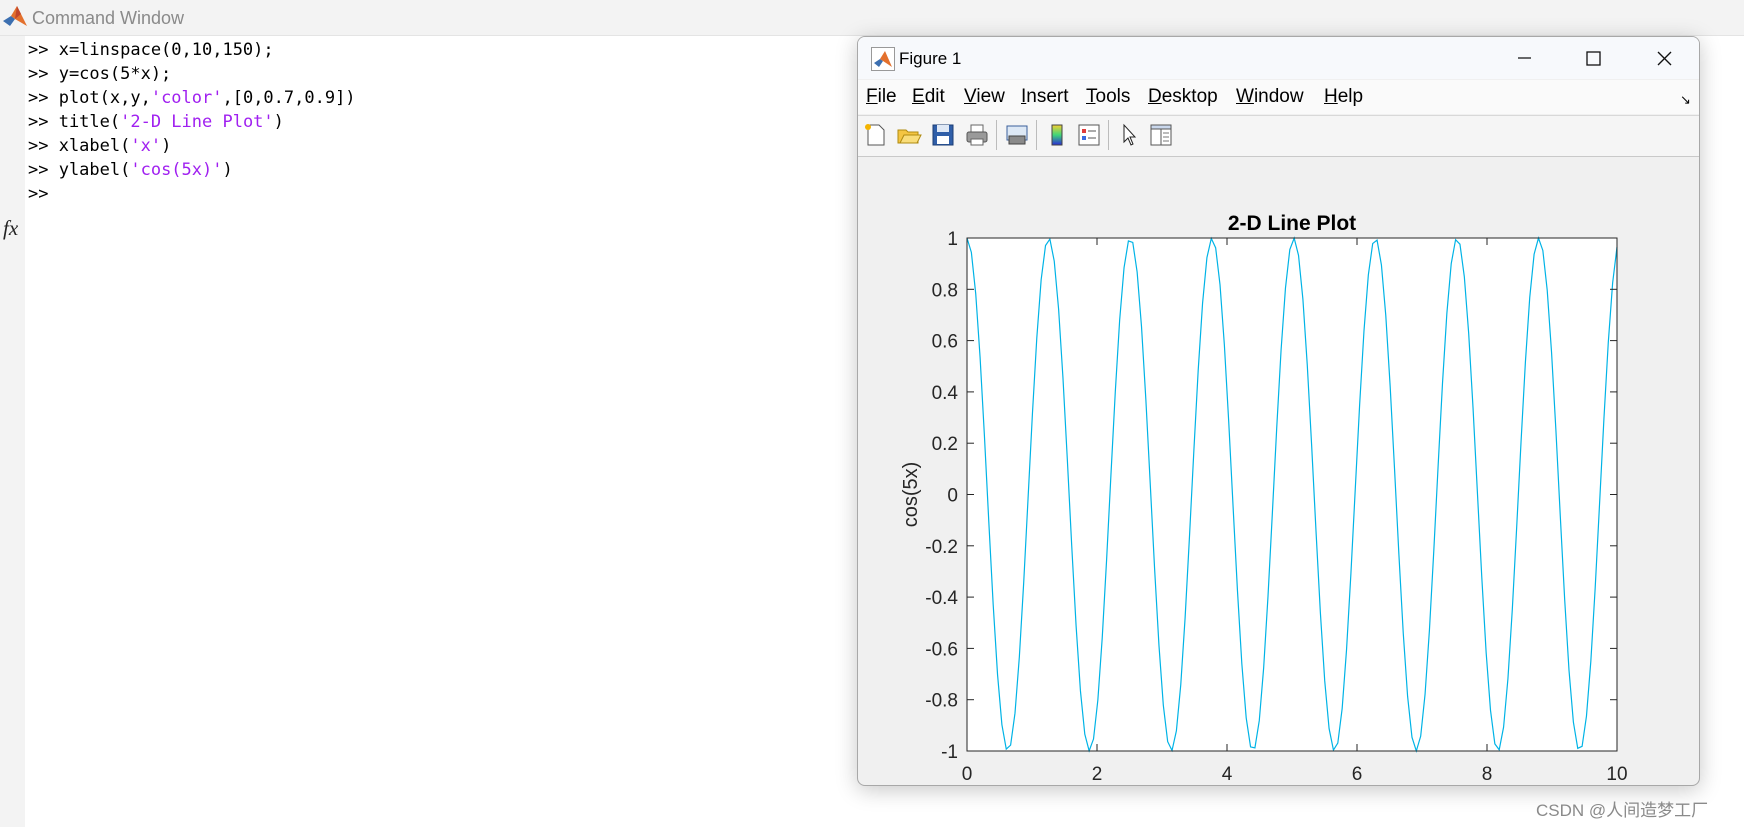  I want to click on x-tick-label: 10, so click(1616, 774).